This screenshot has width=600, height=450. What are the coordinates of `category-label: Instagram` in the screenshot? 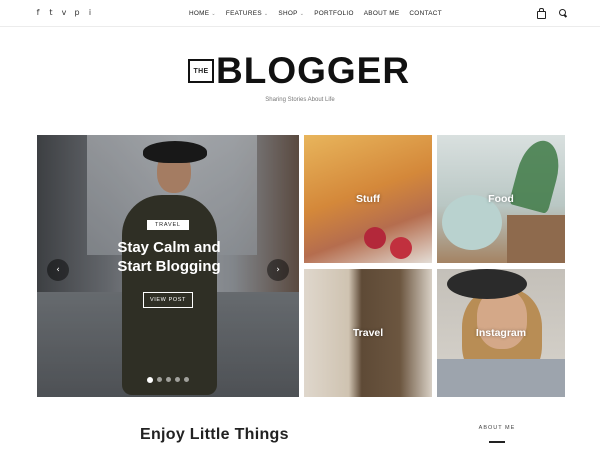 It's located at (501, 333).